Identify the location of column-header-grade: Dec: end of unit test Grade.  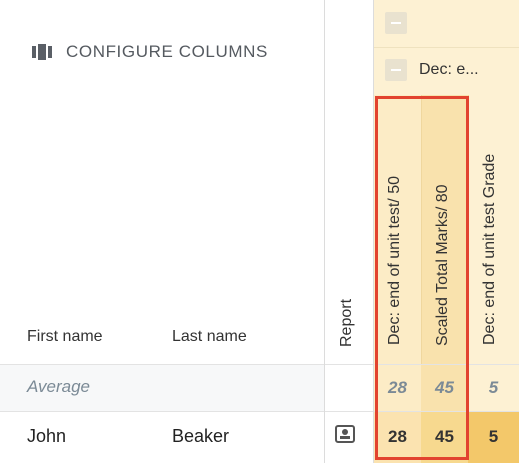
(490, 232).